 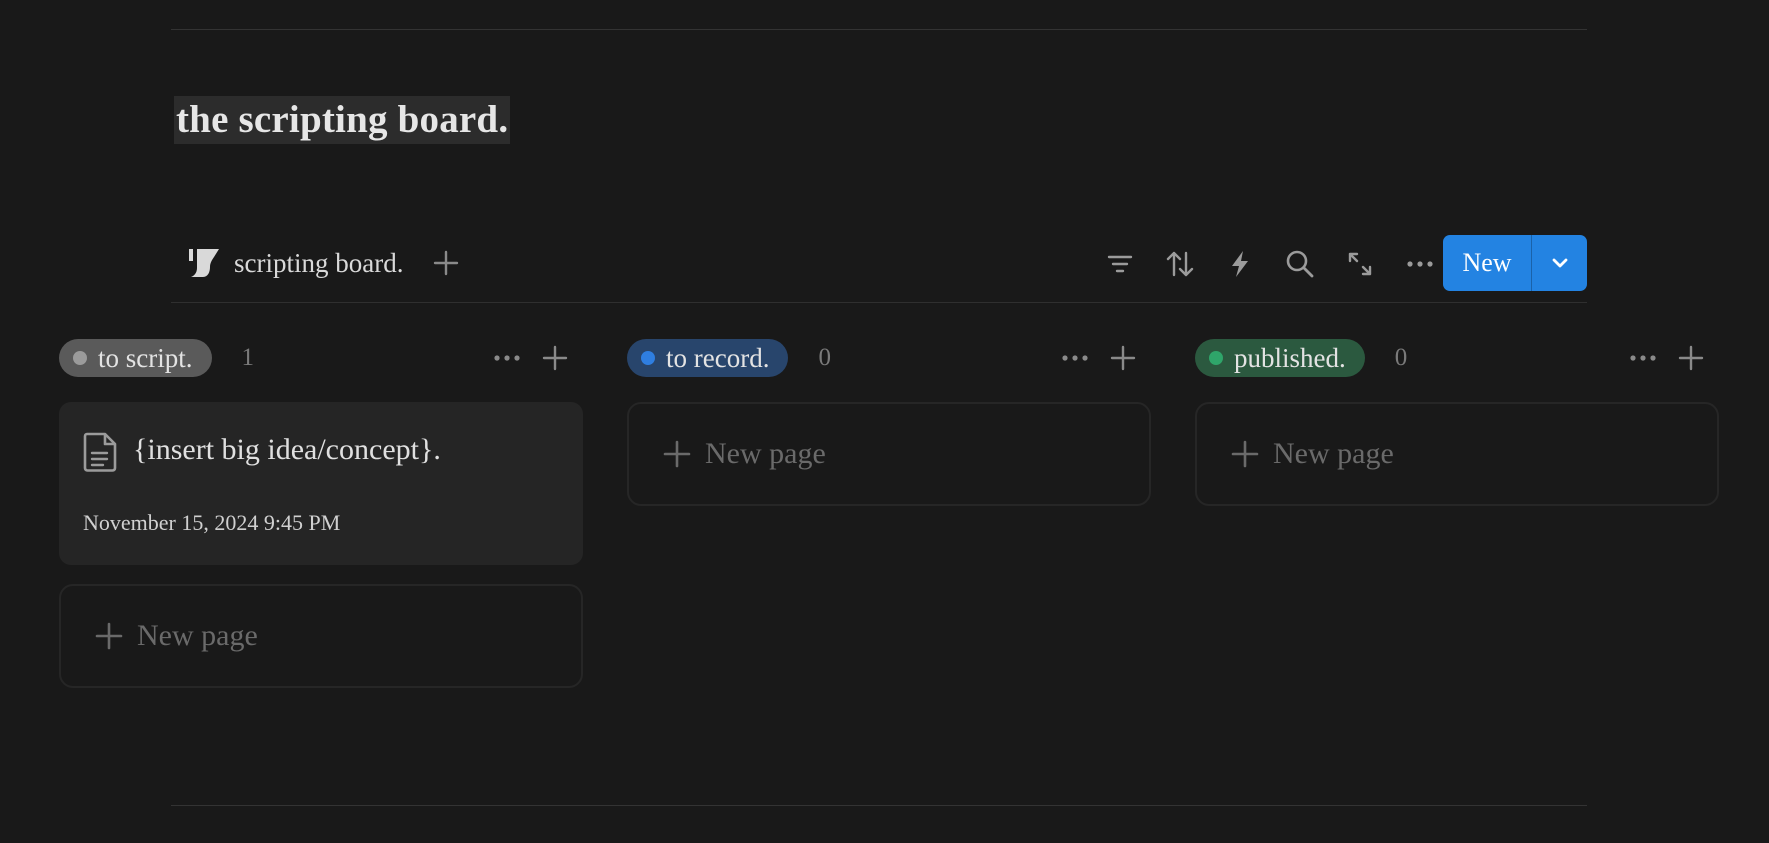 I want to click on add-view-plus-icon, so click(x=446, y=263).